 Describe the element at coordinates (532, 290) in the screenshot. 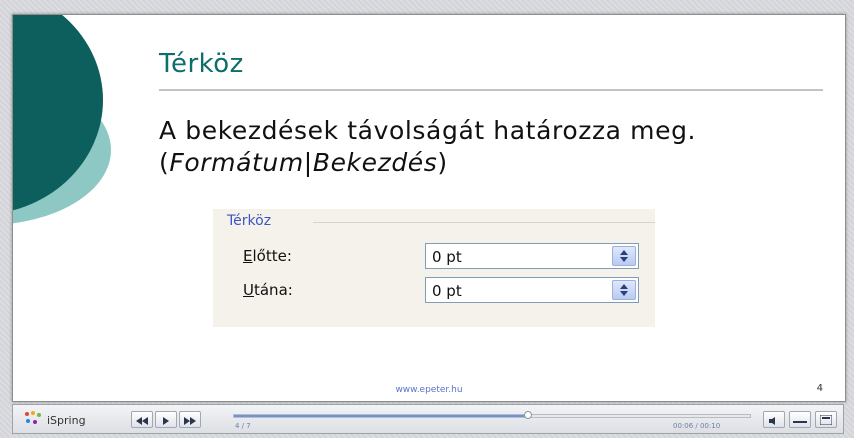

I see `after-spinner: 0 pt` at that location.